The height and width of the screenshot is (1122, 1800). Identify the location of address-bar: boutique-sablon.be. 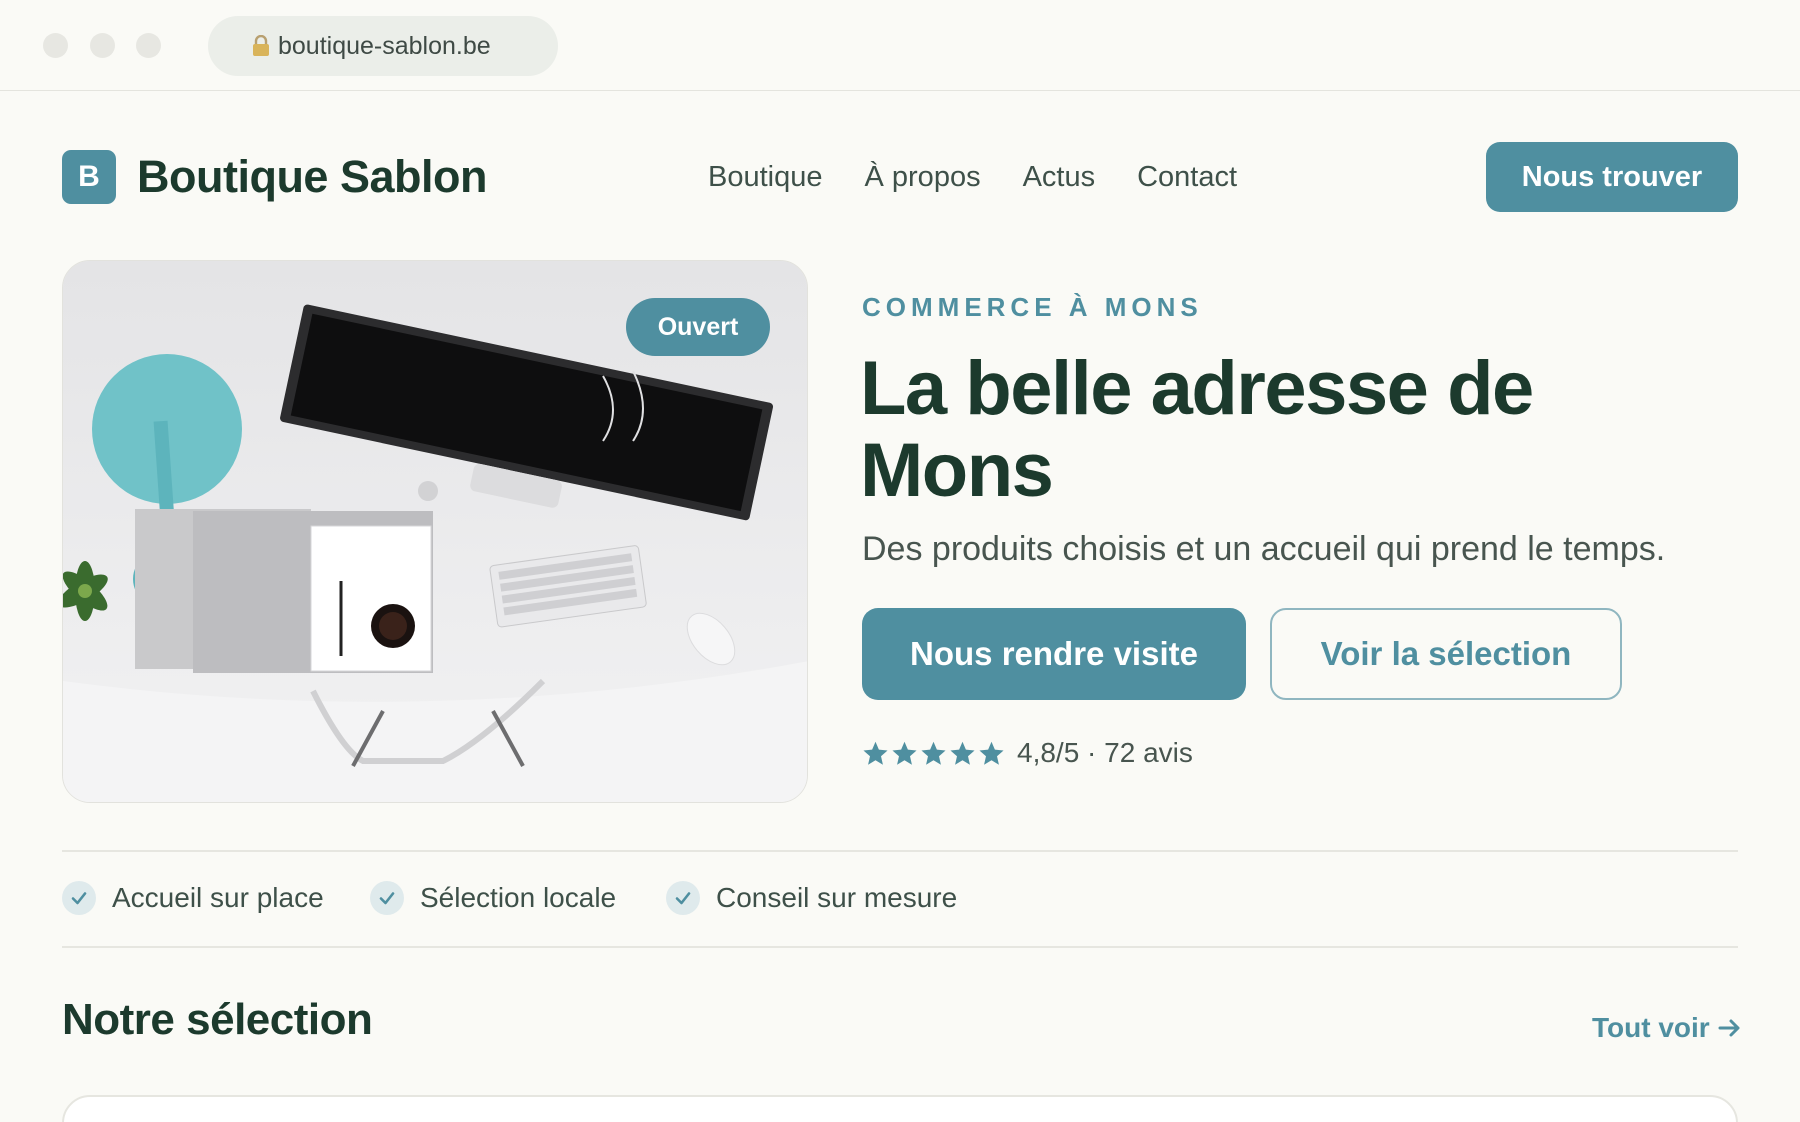
(383, 46).